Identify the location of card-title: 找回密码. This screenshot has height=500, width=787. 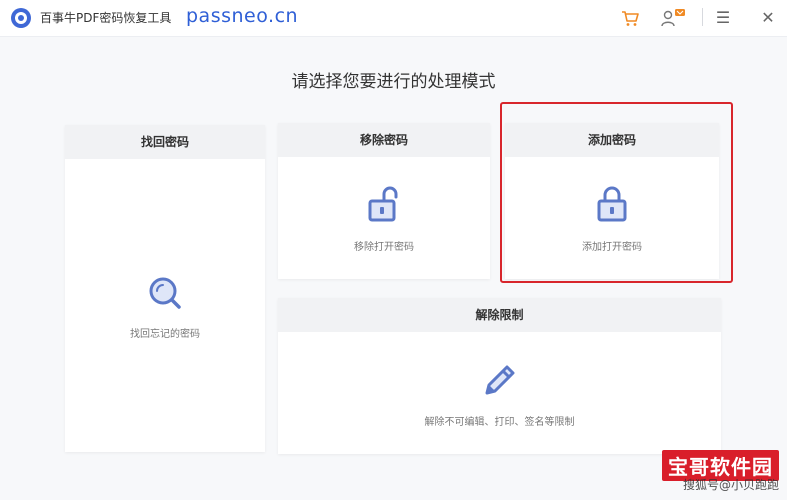
(165, 142).